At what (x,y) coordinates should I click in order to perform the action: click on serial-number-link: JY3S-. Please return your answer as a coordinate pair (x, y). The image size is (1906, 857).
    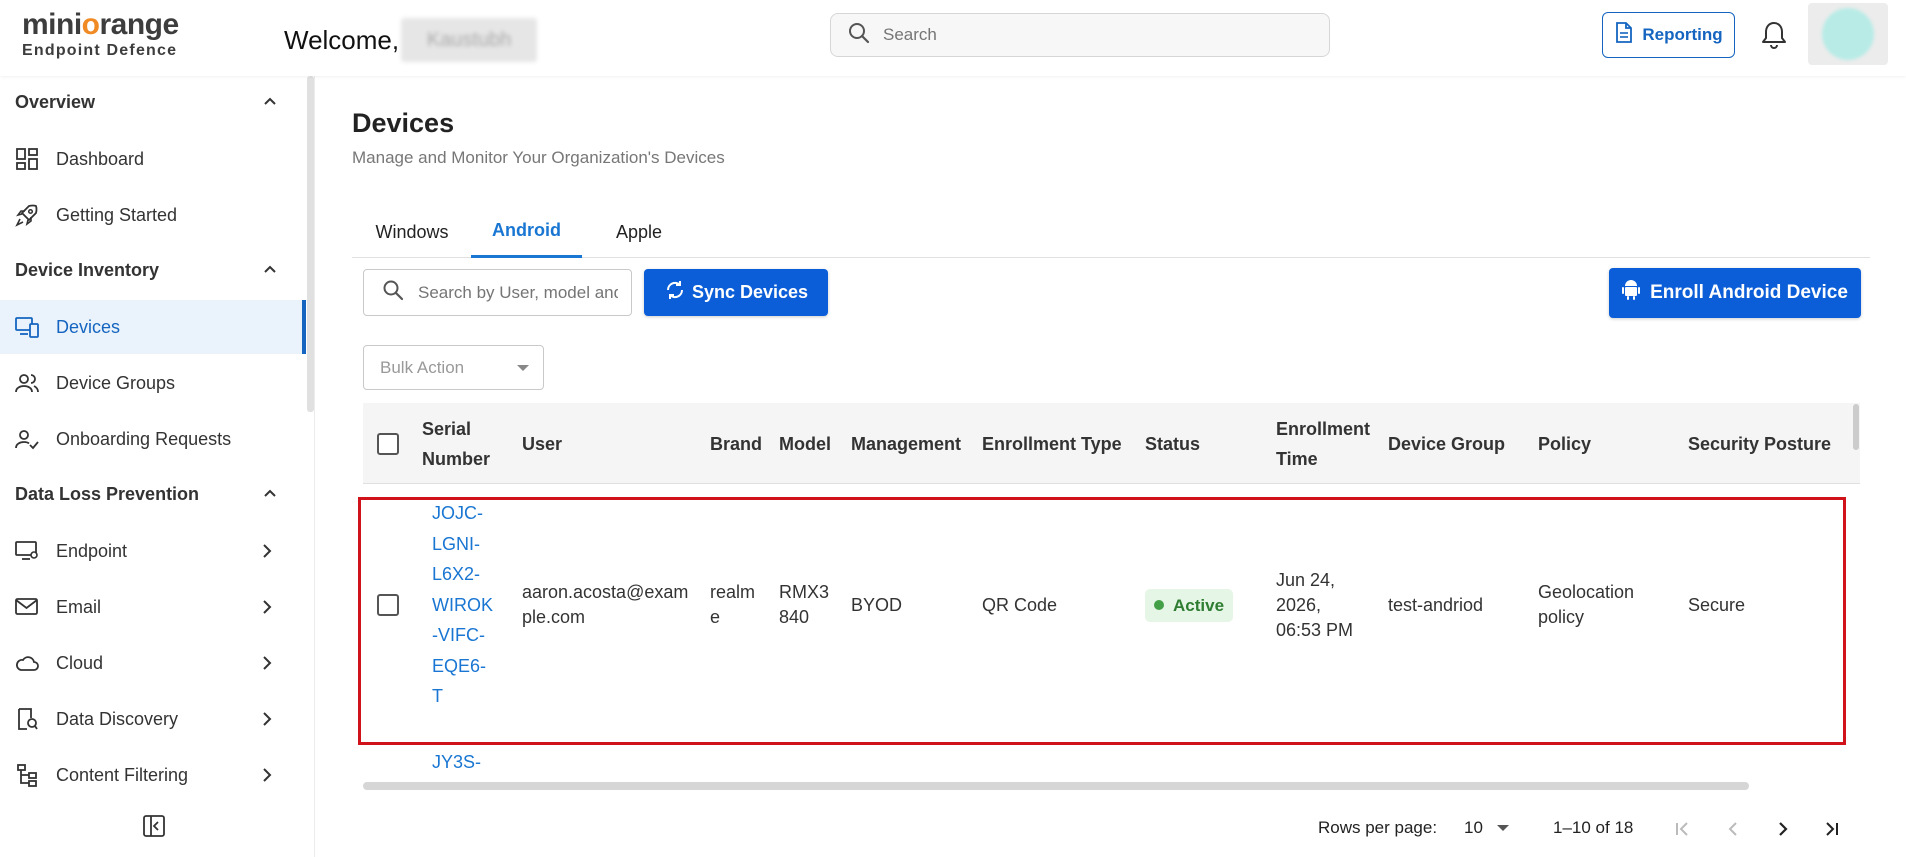
    Looking at the image, I should click on (456, 762).